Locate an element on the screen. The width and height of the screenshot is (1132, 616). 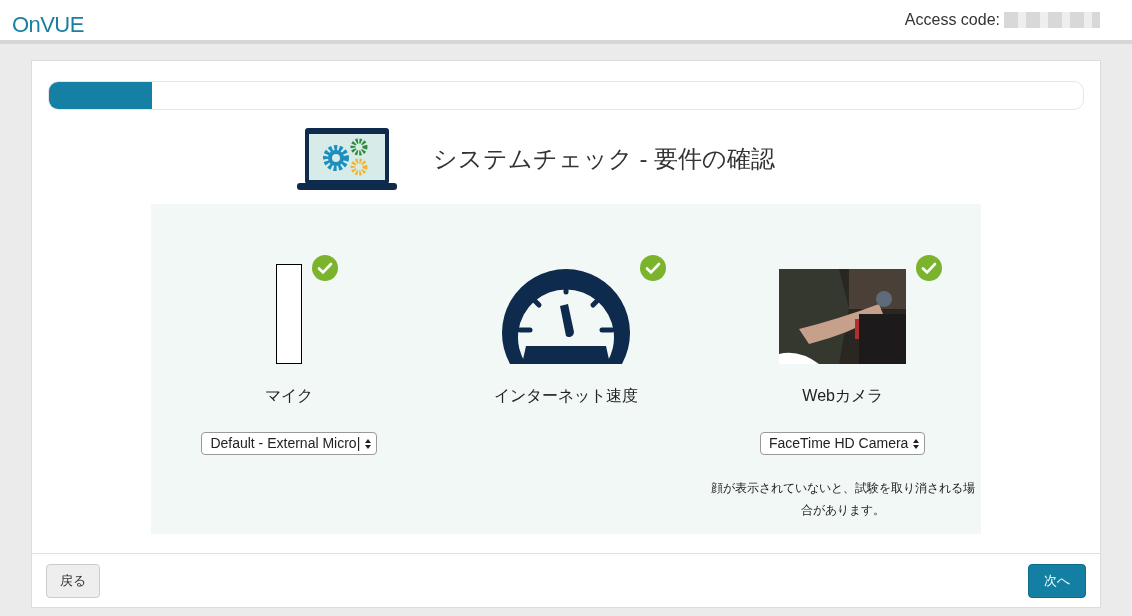
check-label: Webカメラ is located at coordinates (842, 396).